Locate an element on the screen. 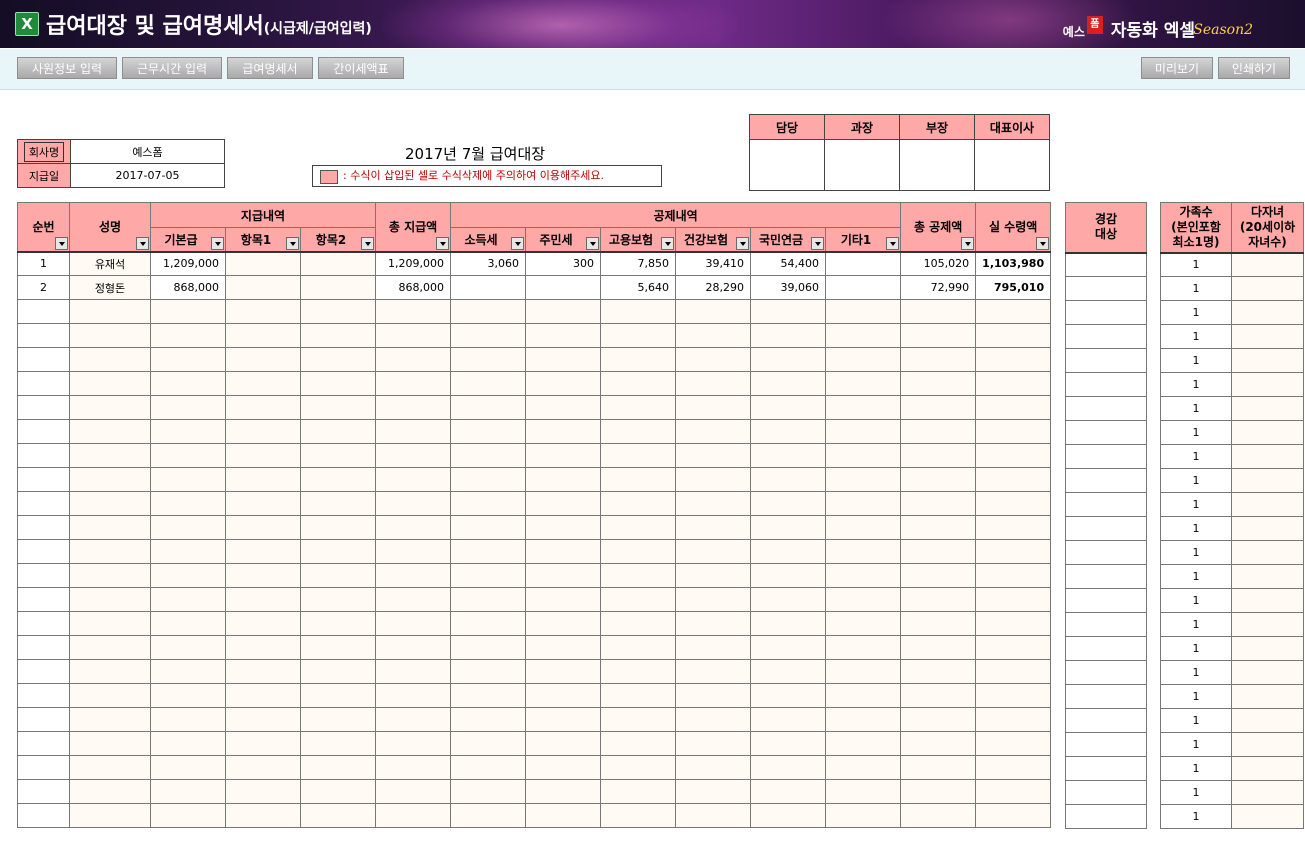  approval-ceo-sign is located at coordinates (1012, 165).